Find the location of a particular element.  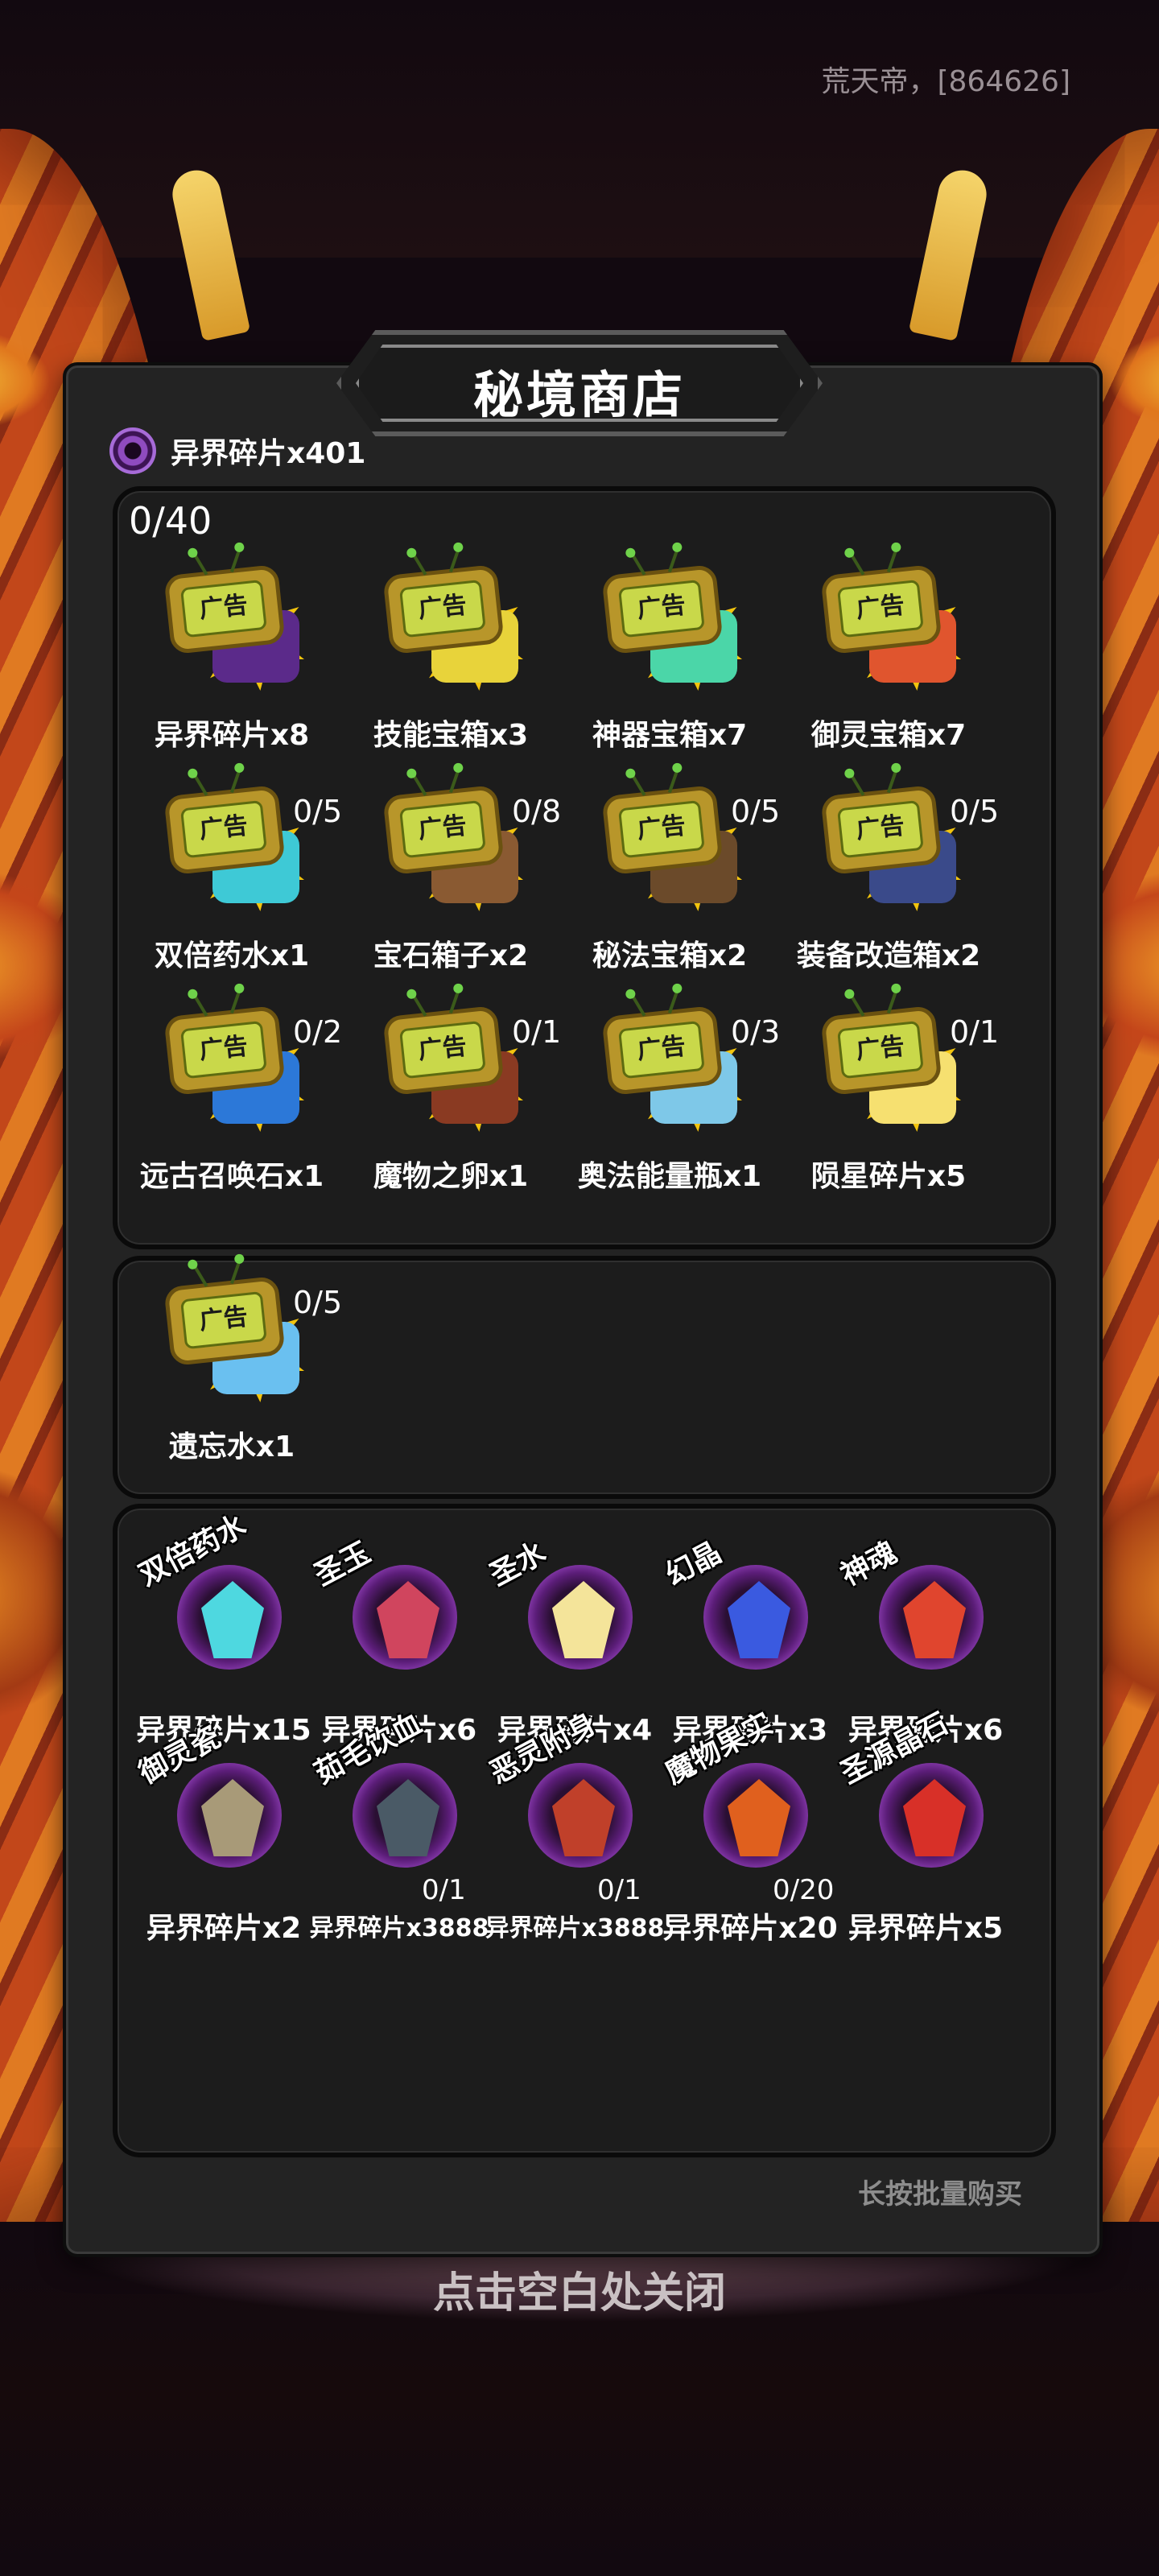

shop-title: 秘境商店 is located at coordinates (579, 394).